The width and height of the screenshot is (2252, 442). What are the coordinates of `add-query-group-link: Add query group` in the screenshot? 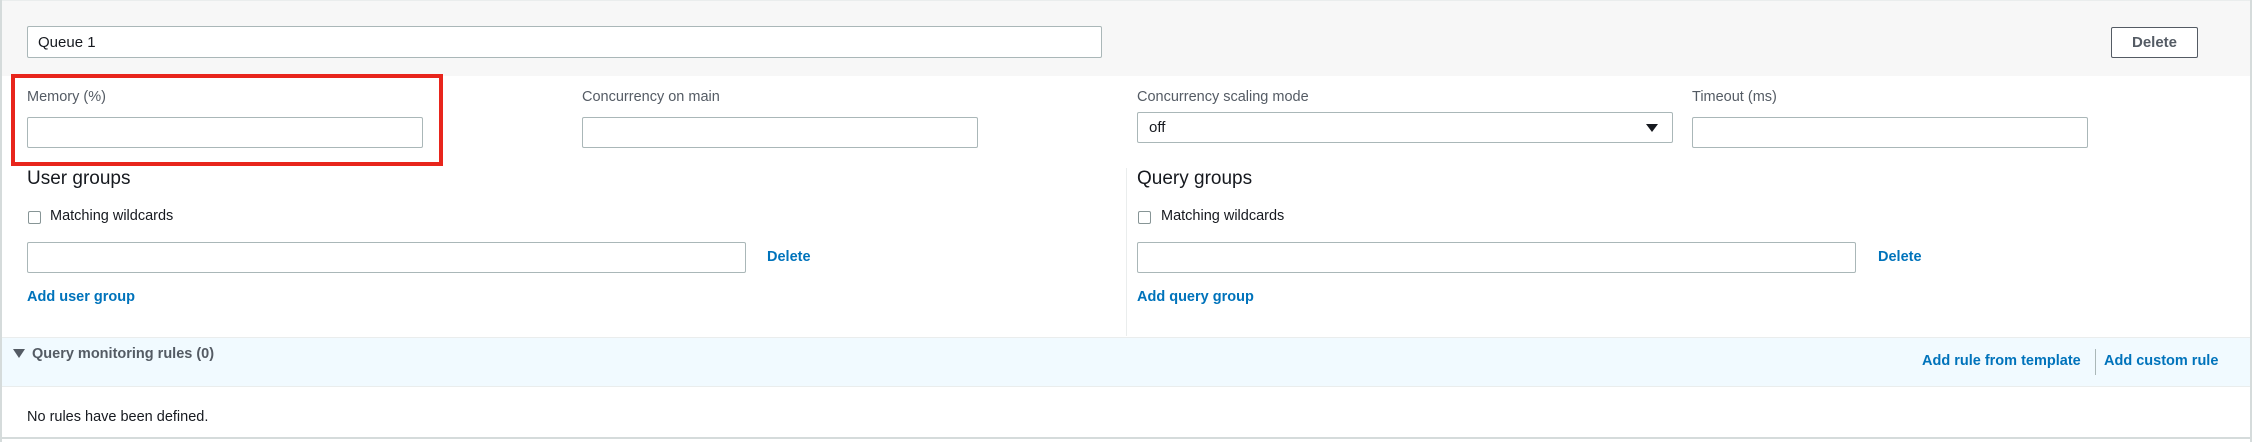 It's located at (1195, 297).